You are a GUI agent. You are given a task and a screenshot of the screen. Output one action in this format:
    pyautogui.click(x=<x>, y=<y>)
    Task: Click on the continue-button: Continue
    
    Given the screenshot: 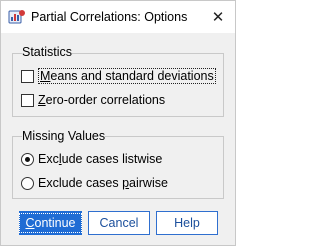 What is the action you would take?
    pyautogui.click(x=50, y=223)
    